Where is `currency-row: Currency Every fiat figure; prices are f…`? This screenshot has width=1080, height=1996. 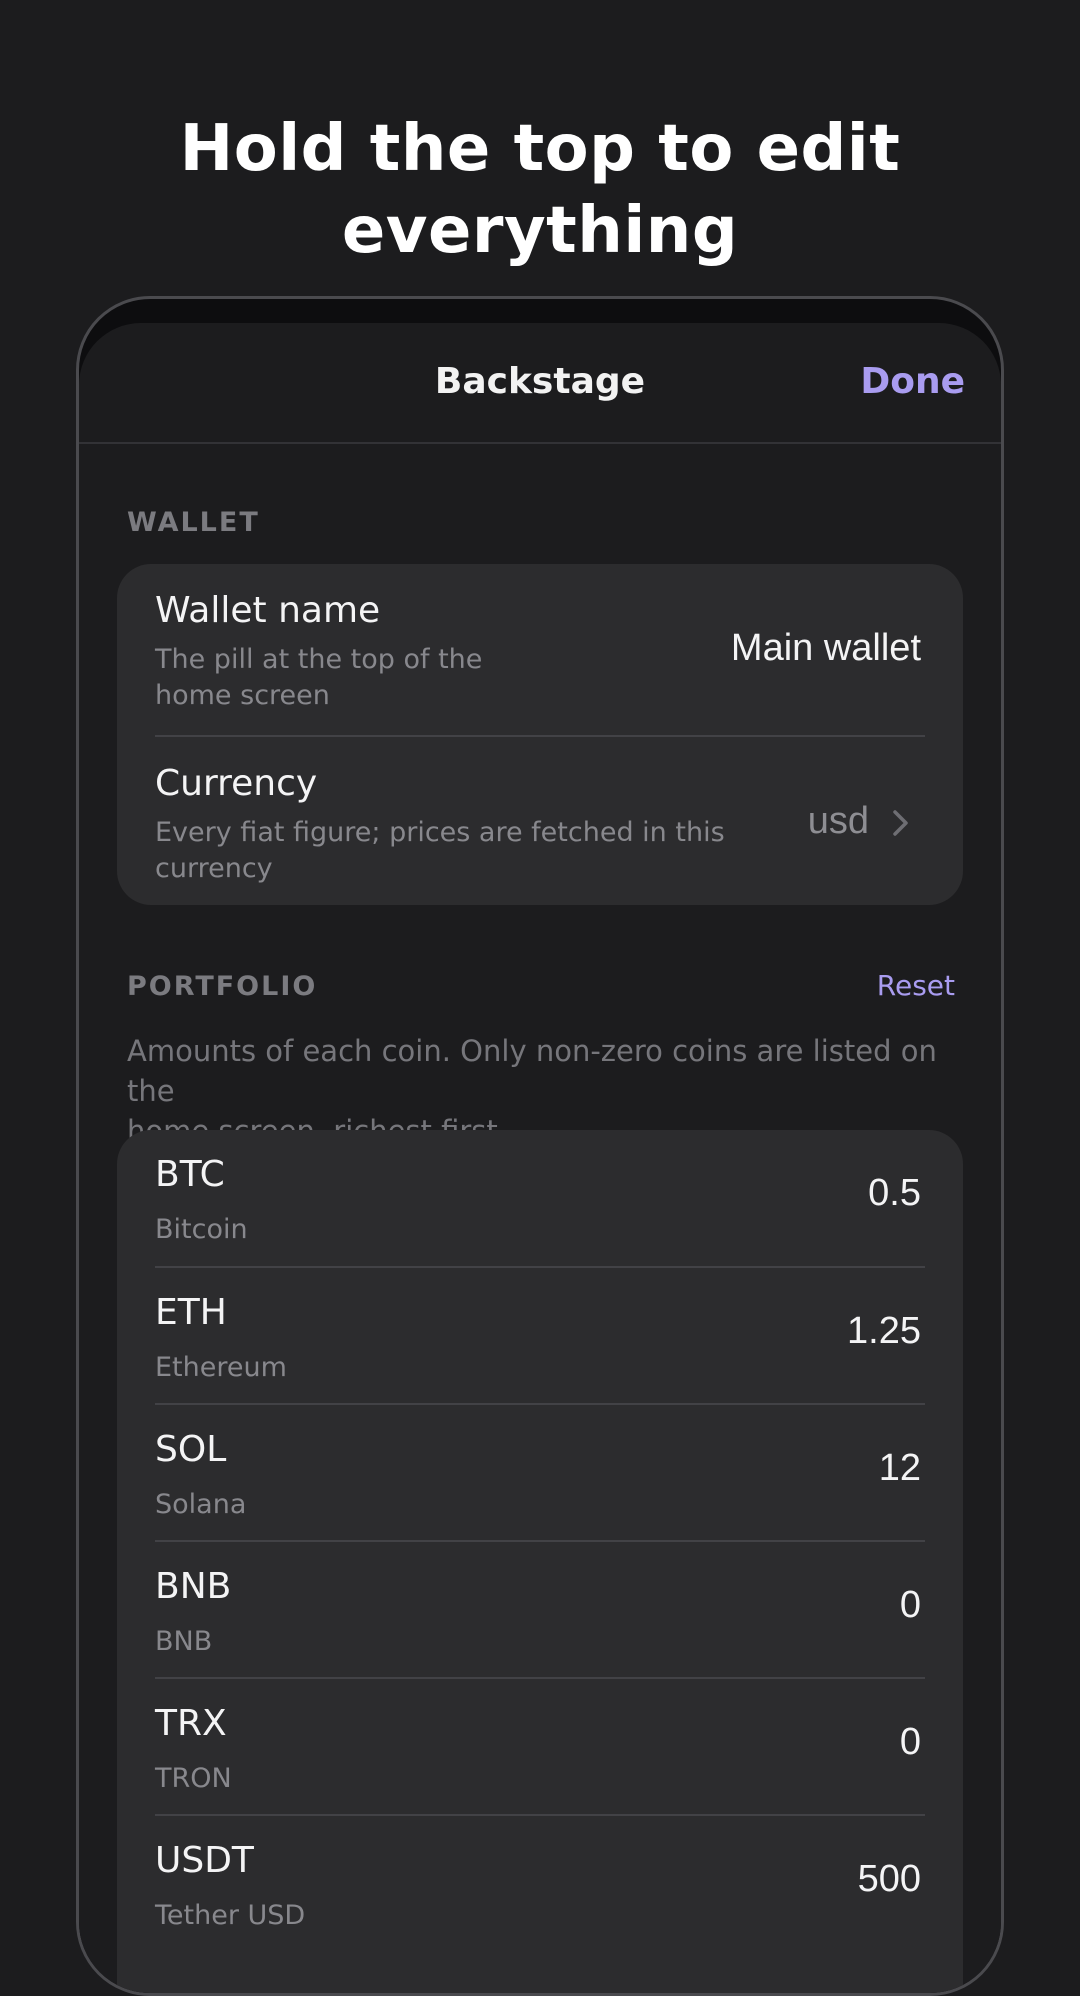
currency-row: Currency Every fiat figure; prices are f… is located at coordinates (540, 820).